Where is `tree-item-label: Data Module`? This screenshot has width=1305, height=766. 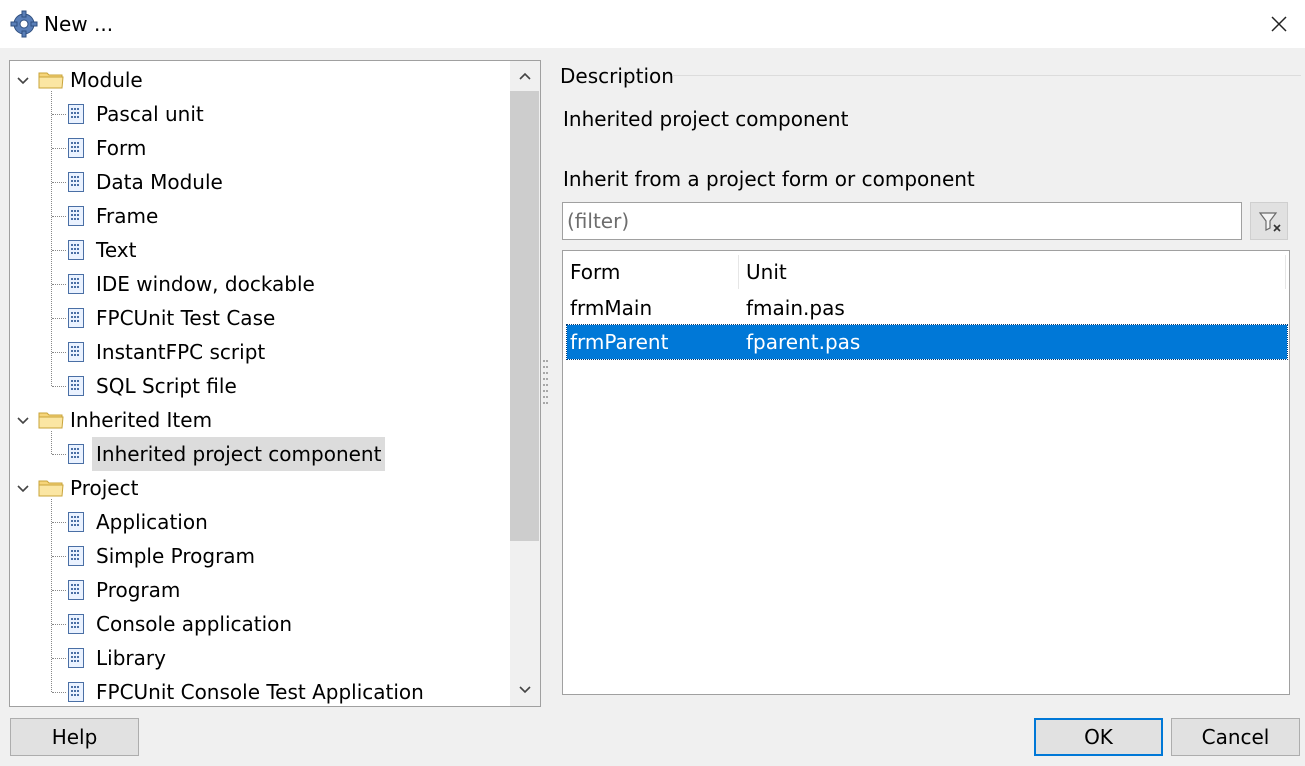
tree-item-label: Data Module is located at coordinates (159, 182).